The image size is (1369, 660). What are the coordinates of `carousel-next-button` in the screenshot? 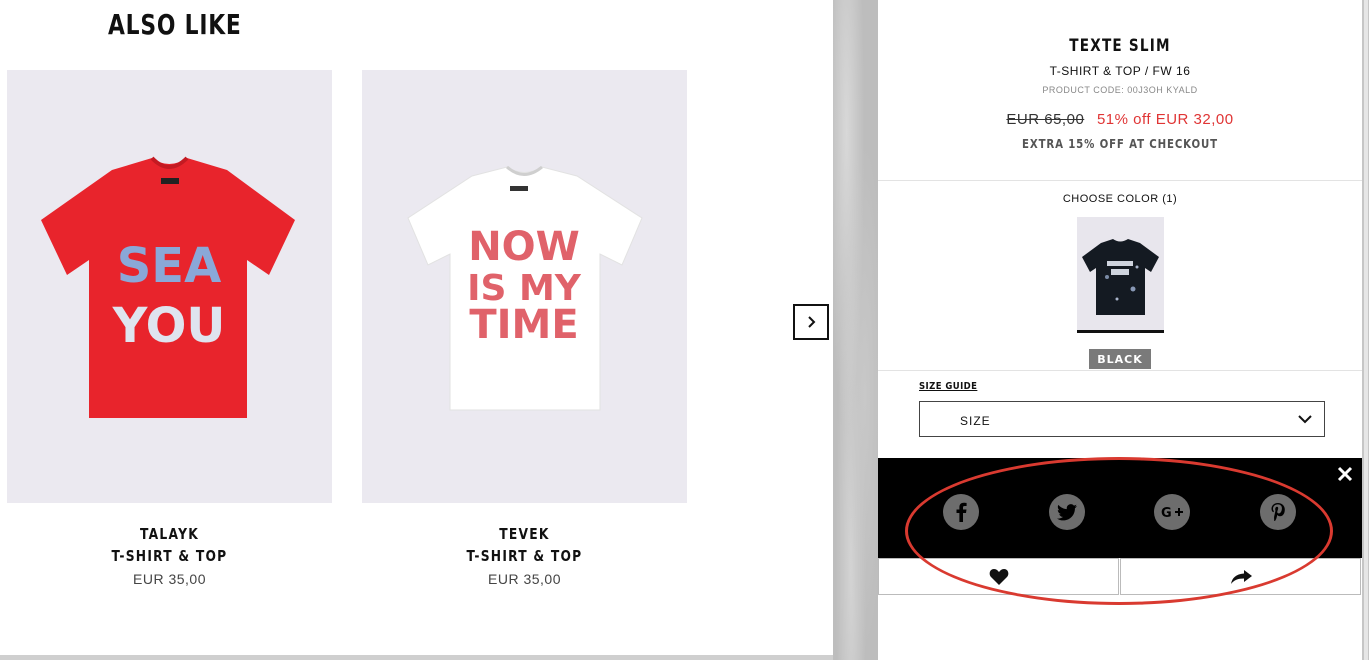 It's located at (811, 322).